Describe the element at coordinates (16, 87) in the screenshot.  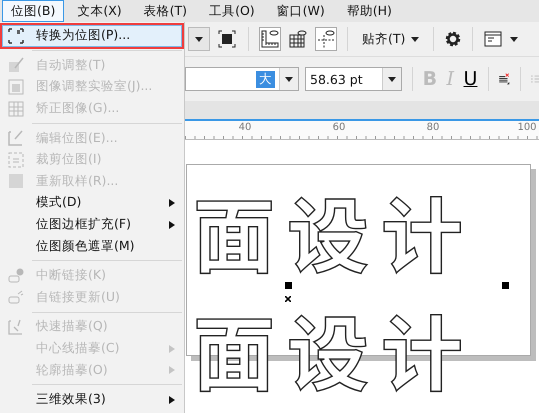
I see `image-icon` at that location.